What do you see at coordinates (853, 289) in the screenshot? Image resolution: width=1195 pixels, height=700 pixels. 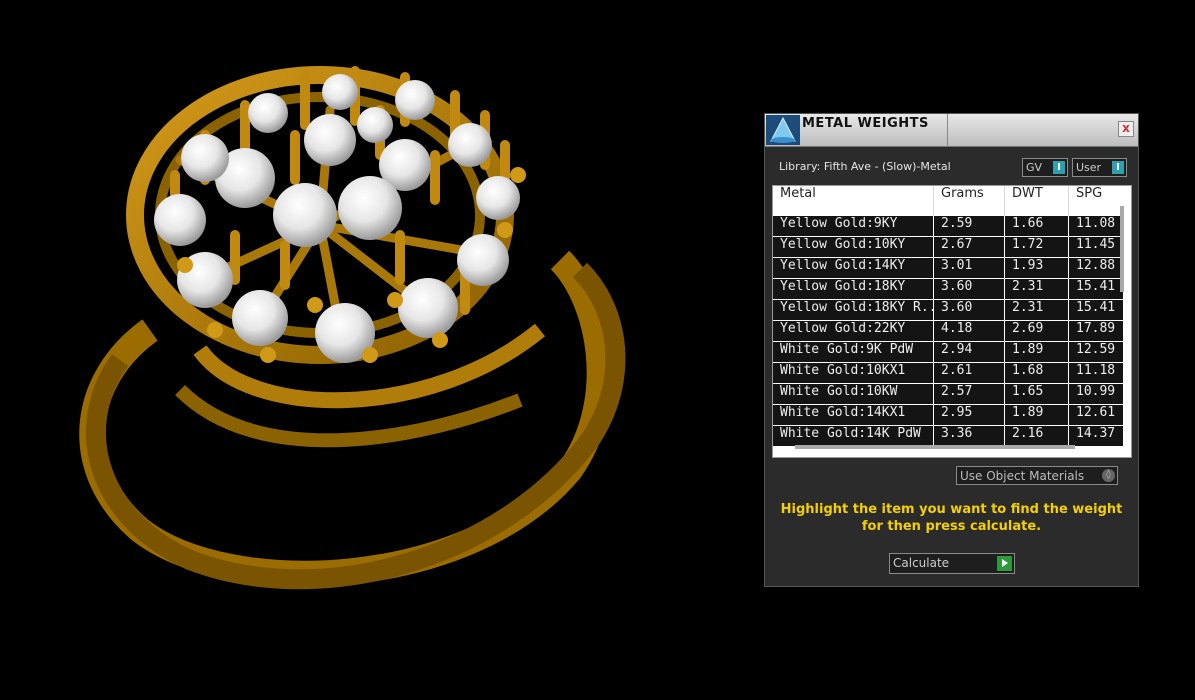 I see `cell-metal: Yellow Gold:18KY` at bounding box center [853, 289].